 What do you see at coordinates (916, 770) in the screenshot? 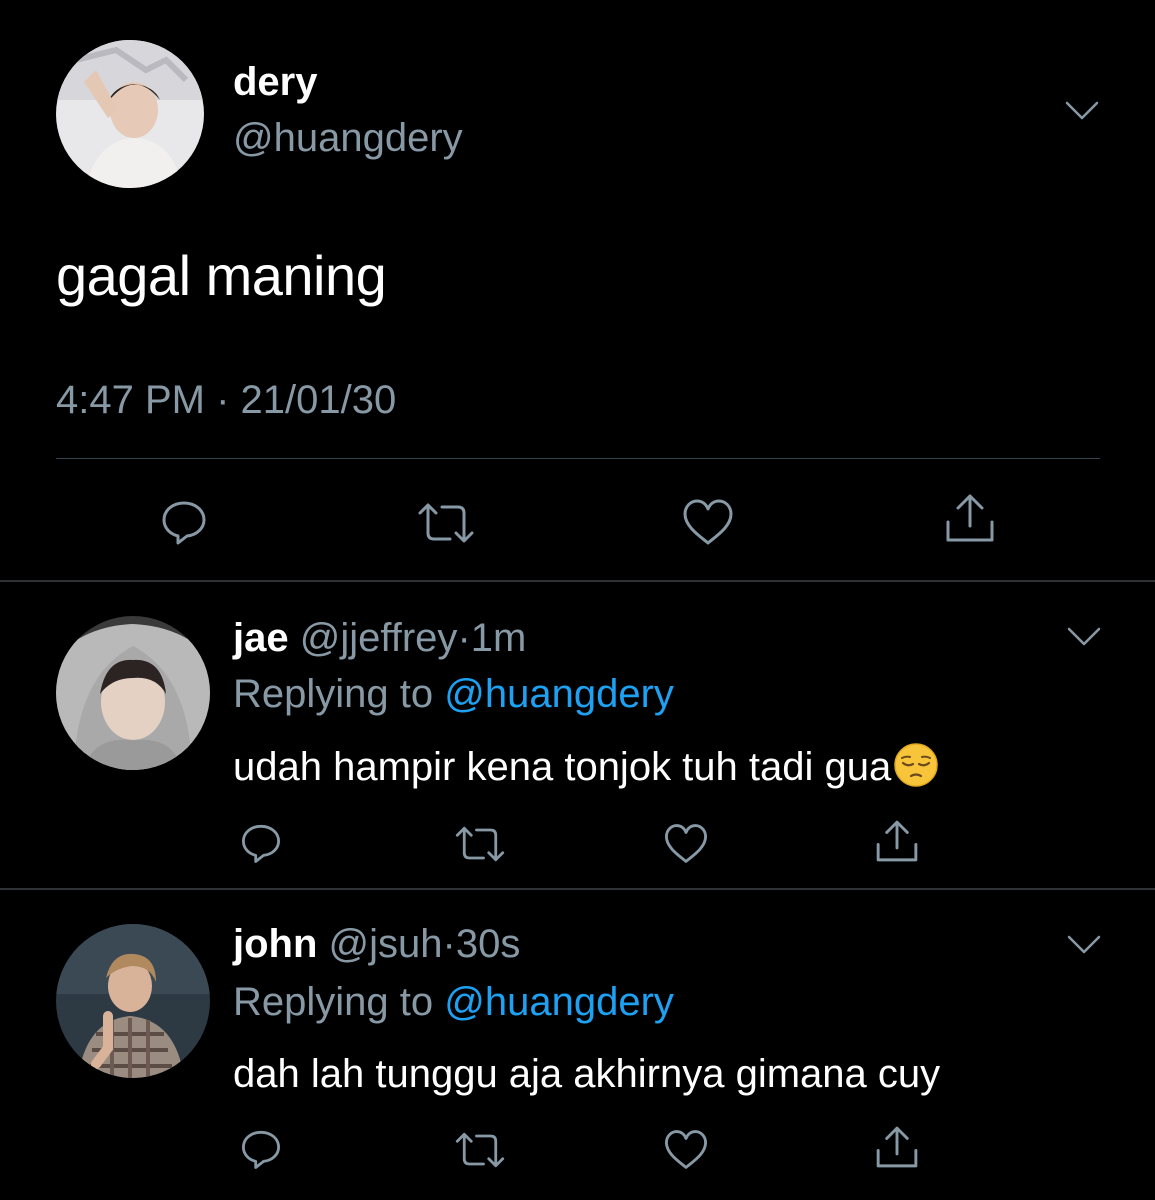
I see `pensive-face-emoji` at bounding box center [916, 770].